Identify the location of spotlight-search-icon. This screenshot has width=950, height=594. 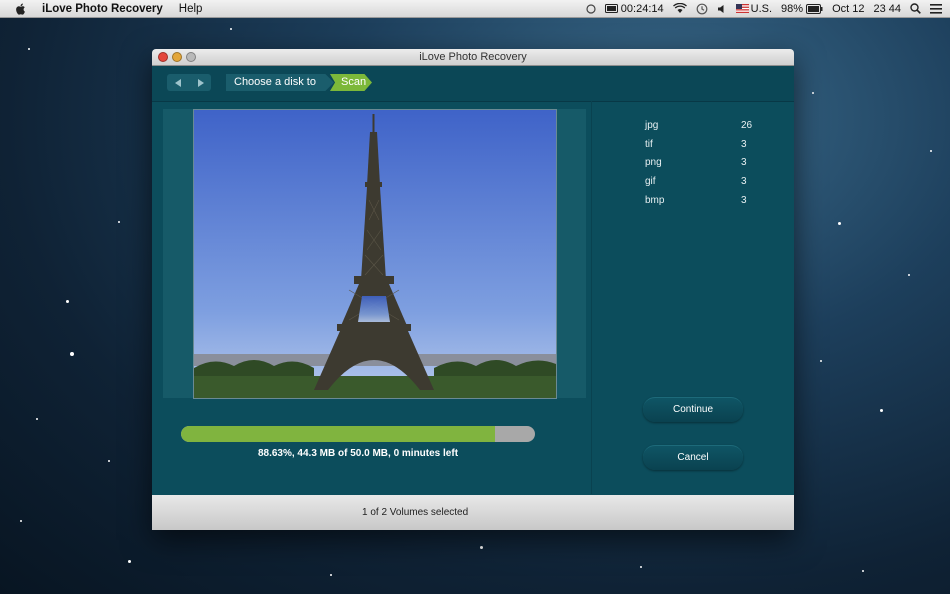
(915, 8).